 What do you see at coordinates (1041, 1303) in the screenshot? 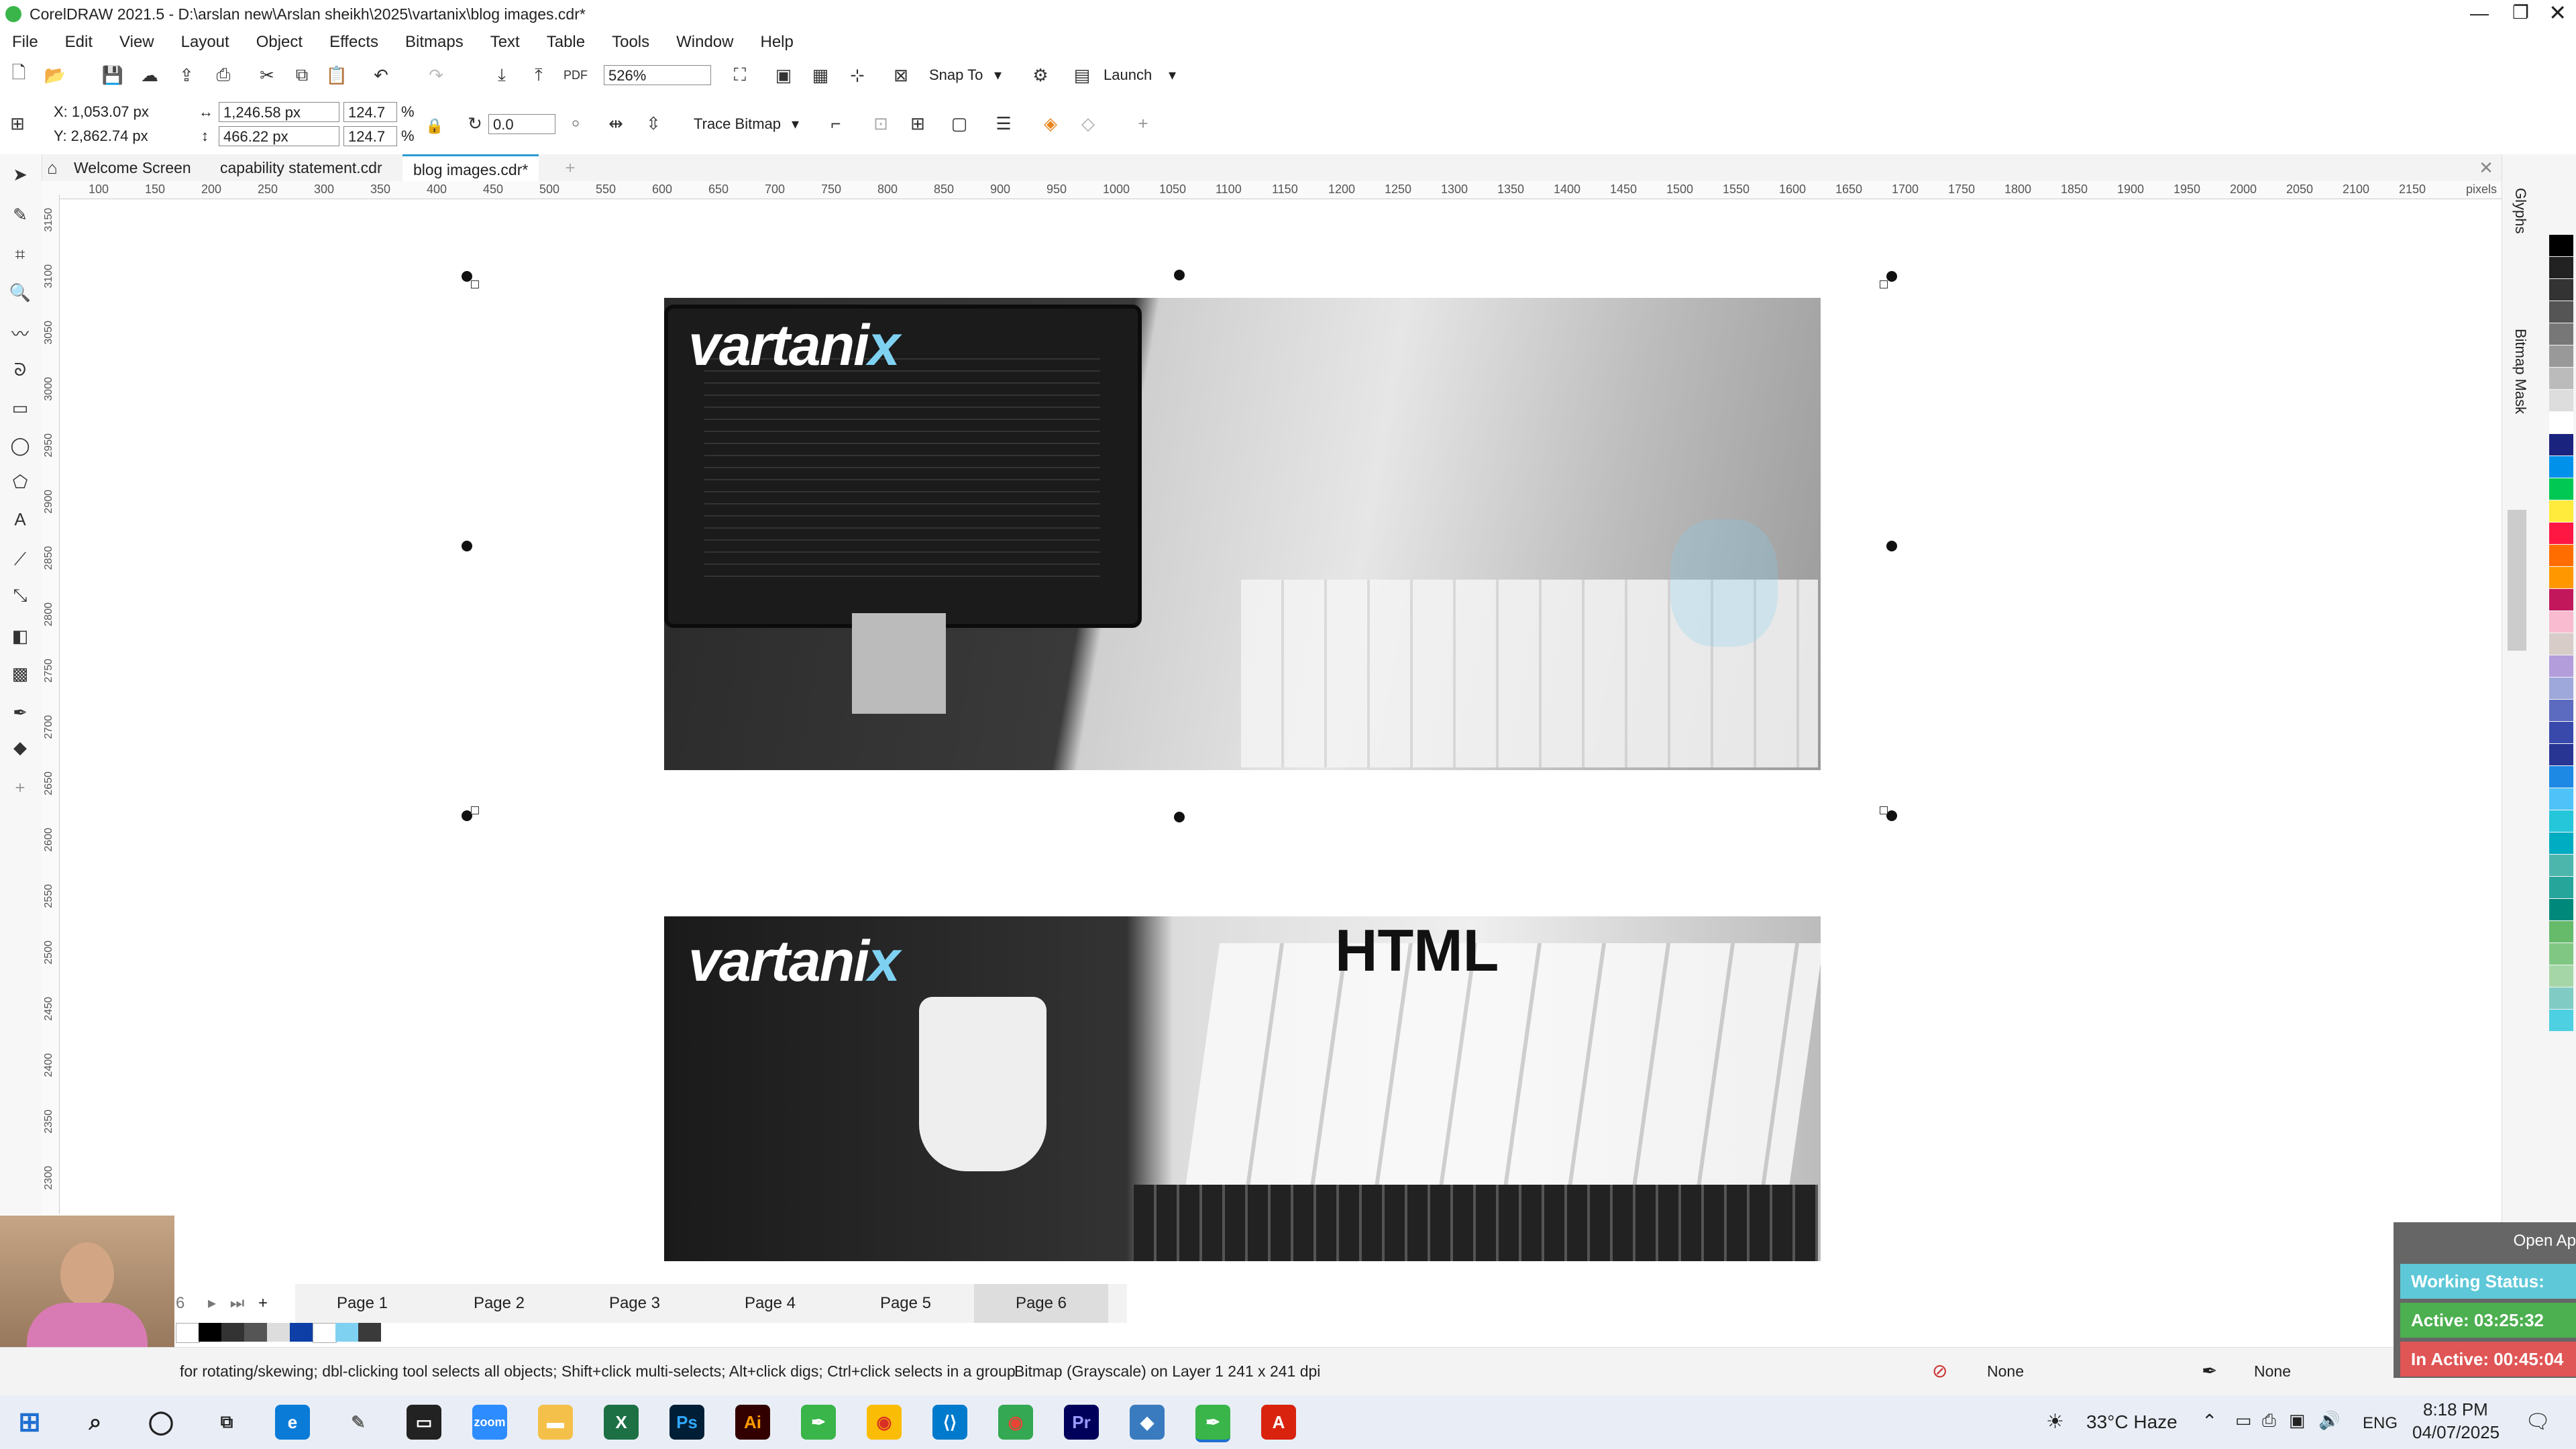
I see `page-tab-6: Page 6` at bounding box center [1041, 1303].